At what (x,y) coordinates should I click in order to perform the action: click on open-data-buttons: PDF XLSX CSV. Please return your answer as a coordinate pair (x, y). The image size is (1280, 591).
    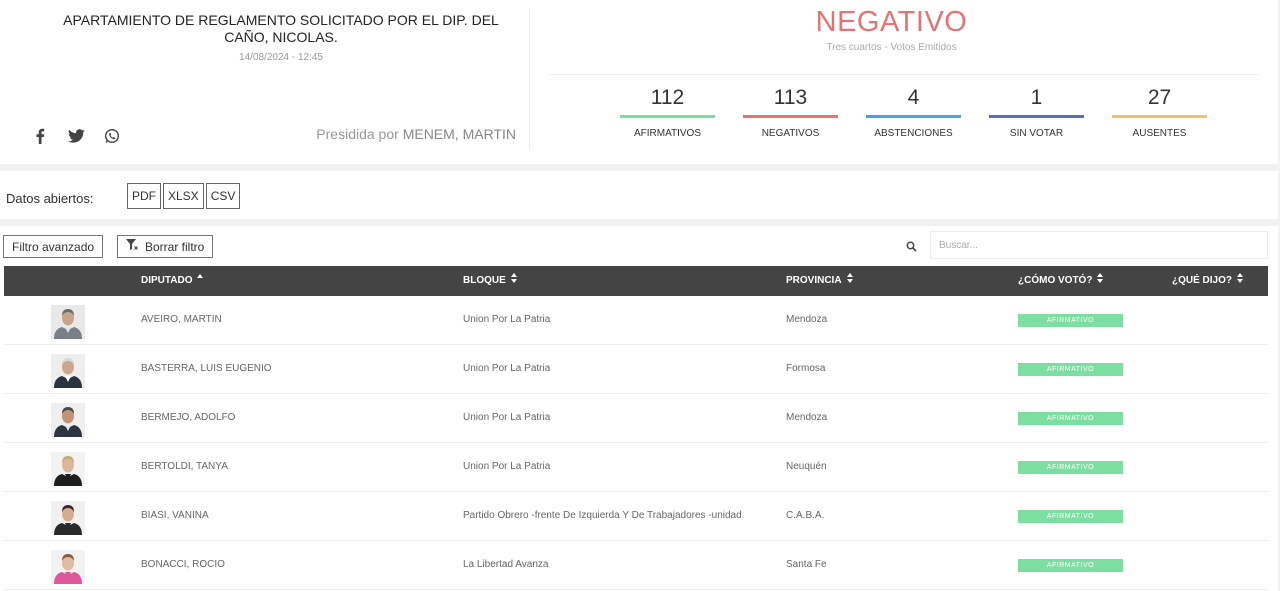
    Looking at the image, I should click on (184, 196).